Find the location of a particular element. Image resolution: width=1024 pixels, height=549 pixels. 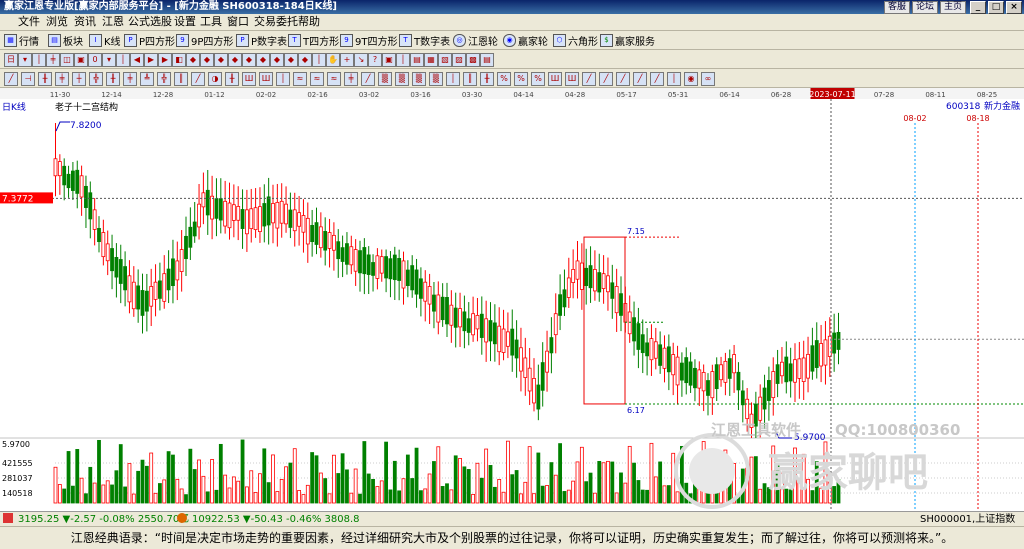

tool2-2-icon: ╫ is located at coordinates (45, 79).